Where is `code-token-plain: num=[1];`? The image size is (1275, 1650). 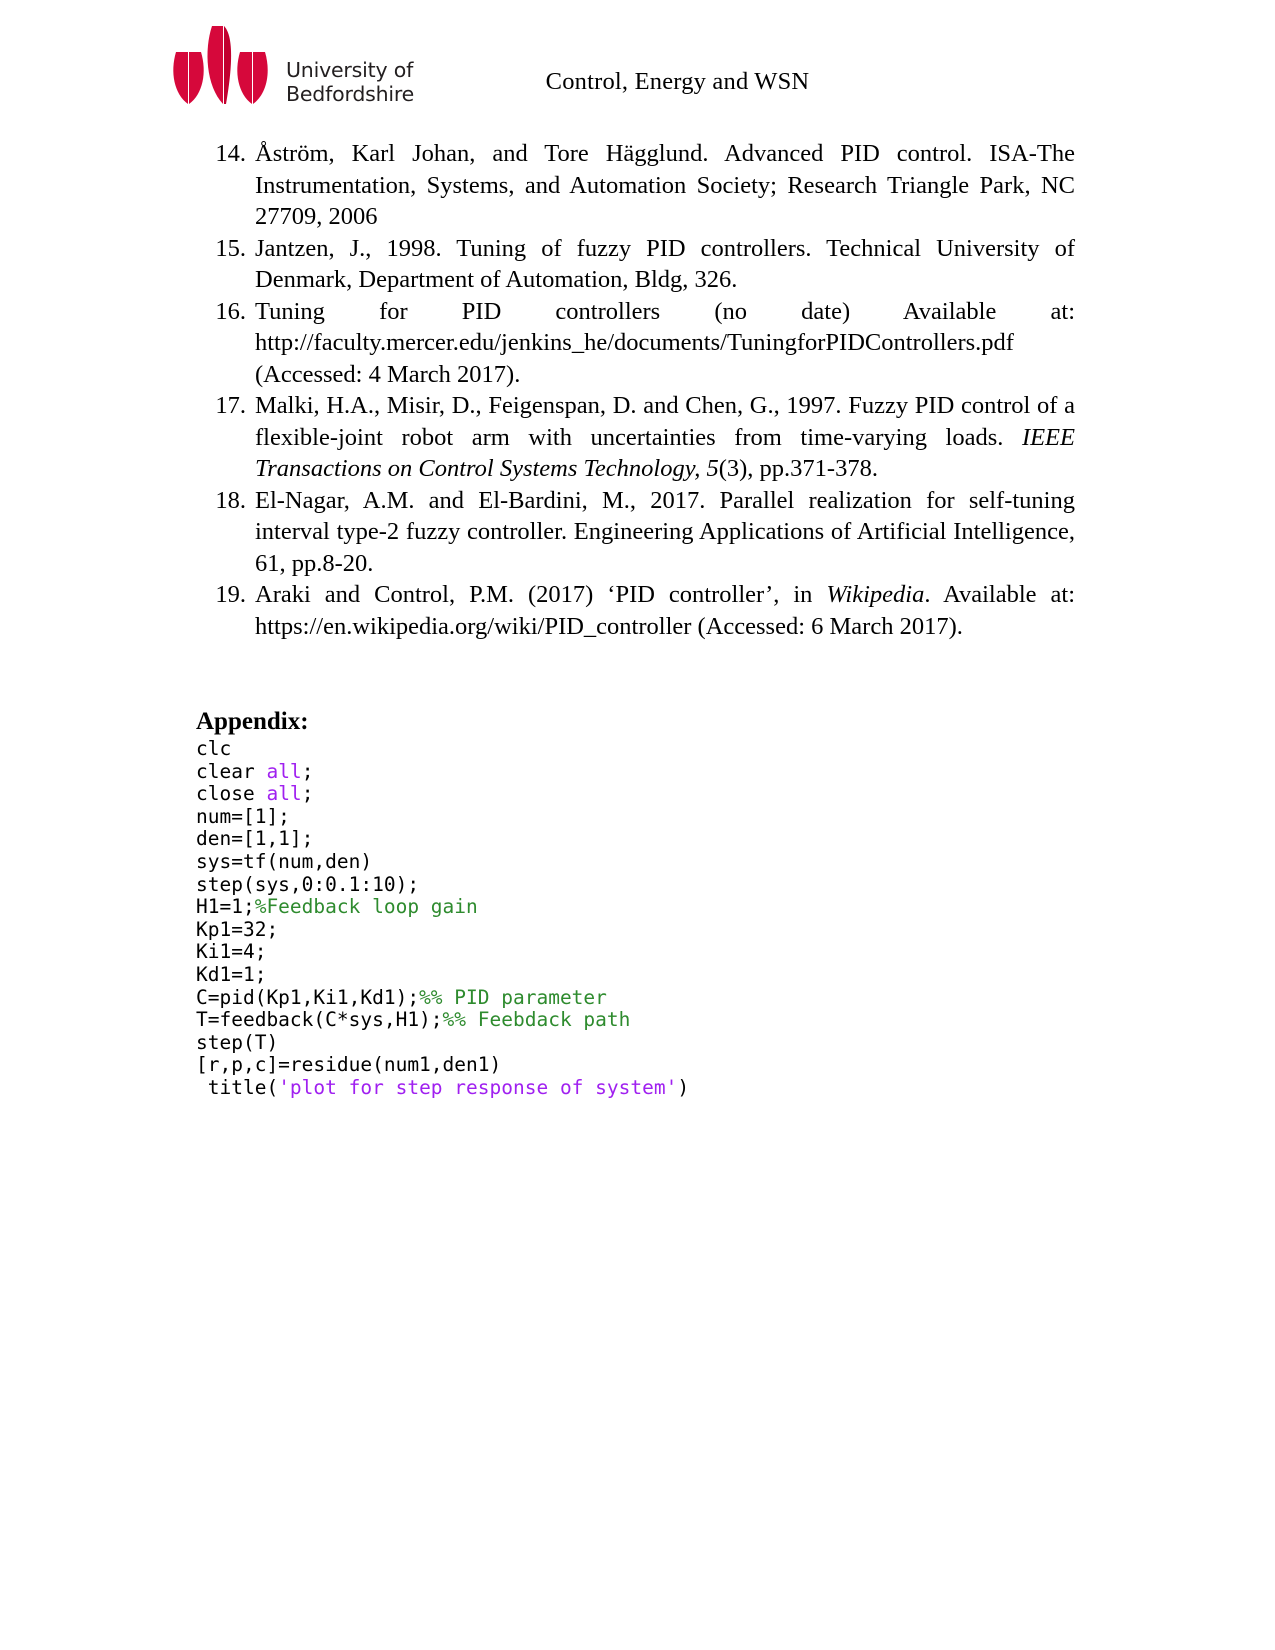
code-token-plain: num=[1]; is located at coordinates (243, 816).